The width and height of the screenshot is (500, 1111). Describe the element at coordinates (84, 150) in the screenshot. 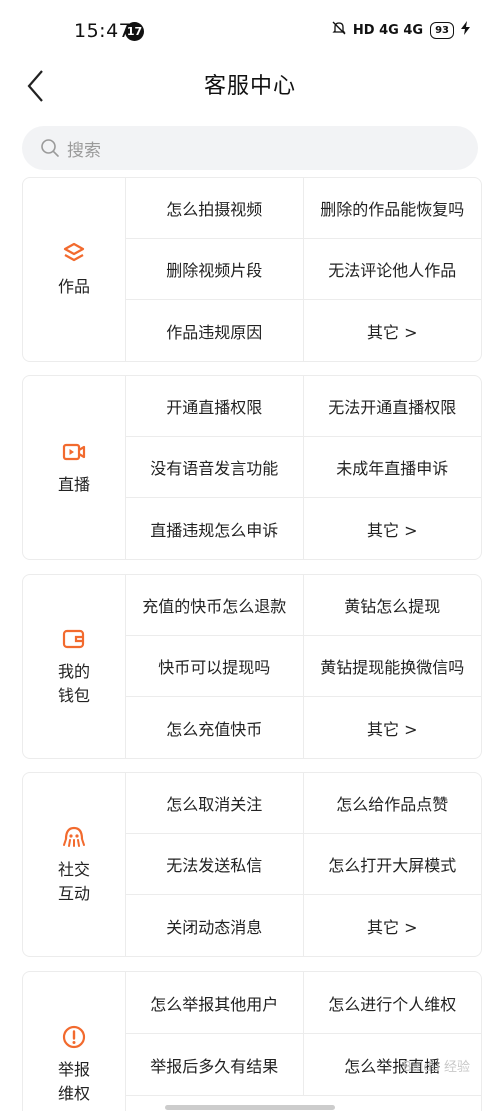

I see `search-placeholder: 搜索` at that location.